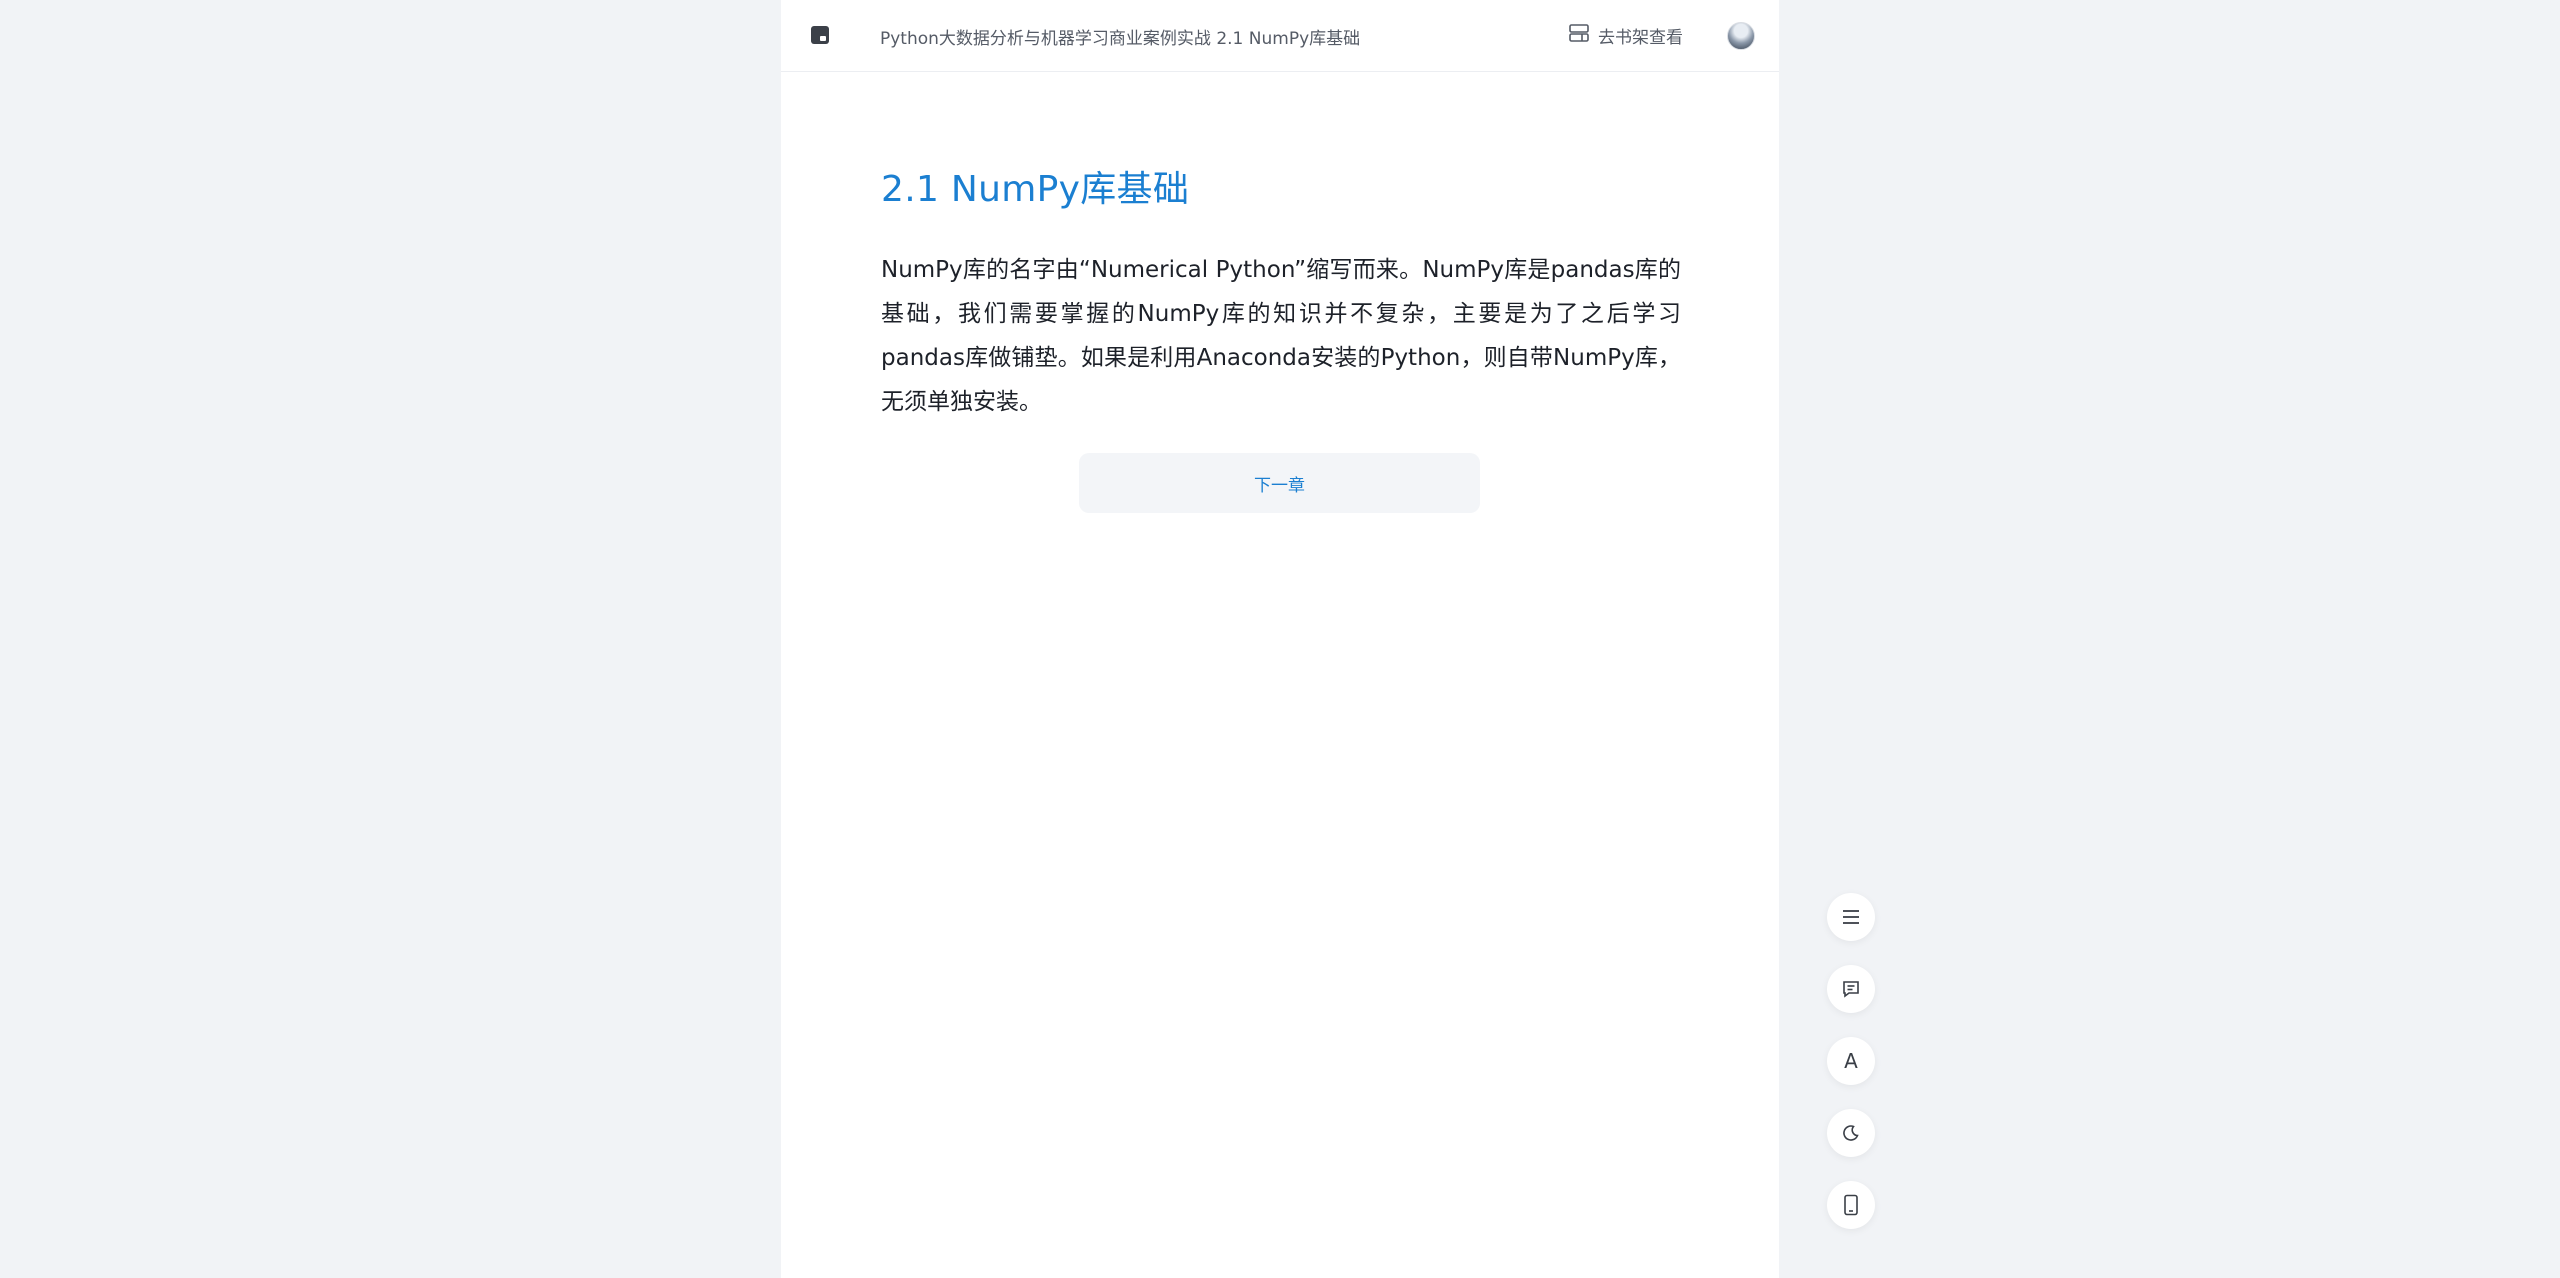 The width and height of the screenshot is (2560, 1278). I want to click on next-chapter-button: 下一章, so click(1279, 483).